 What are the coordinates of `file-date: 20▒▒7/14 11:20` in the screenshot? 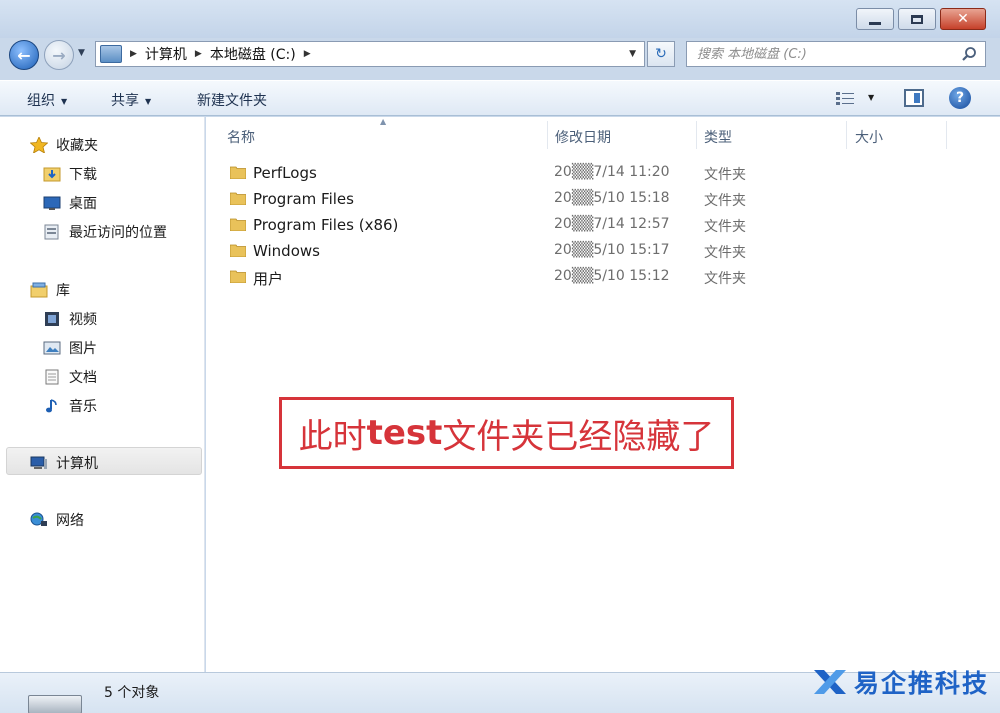 It's located at (612, 172).